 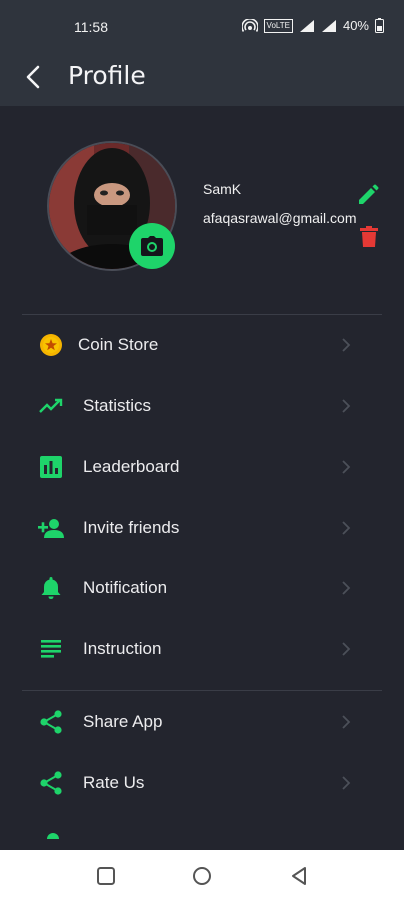 I want to click on menu-item-label: Invite friends, so click(x=131, y=527).